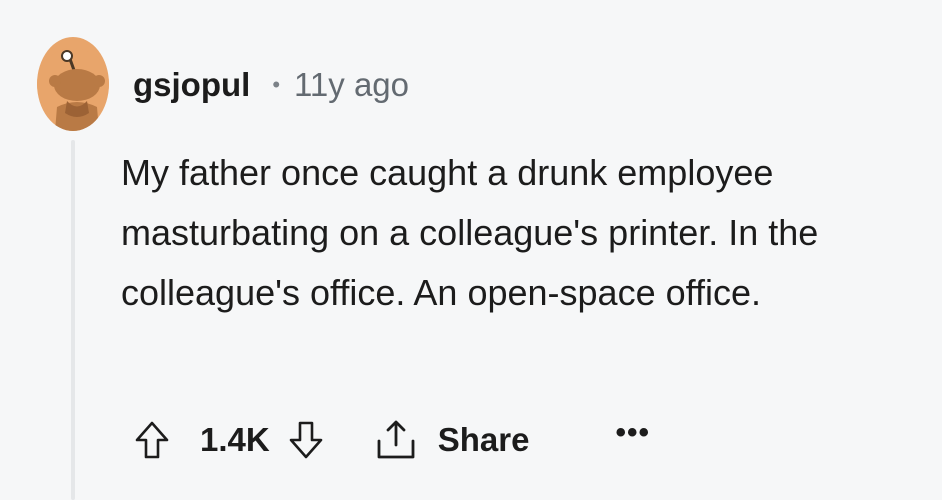 This screenshot has height=500, width=942. Describe the element at coordinates (235, 439) in the screenshot. I see `vote-score: 1.4K` at that location.